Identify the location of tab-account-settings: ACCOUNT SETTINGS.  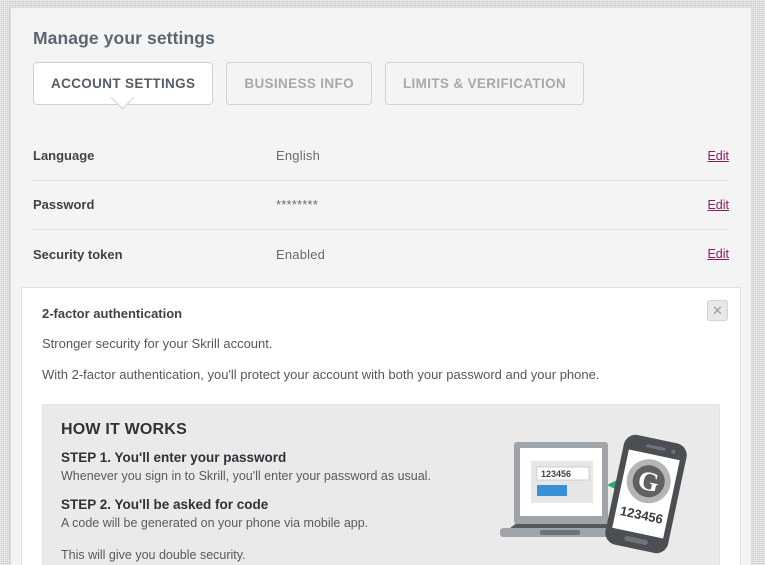
(123, 83).